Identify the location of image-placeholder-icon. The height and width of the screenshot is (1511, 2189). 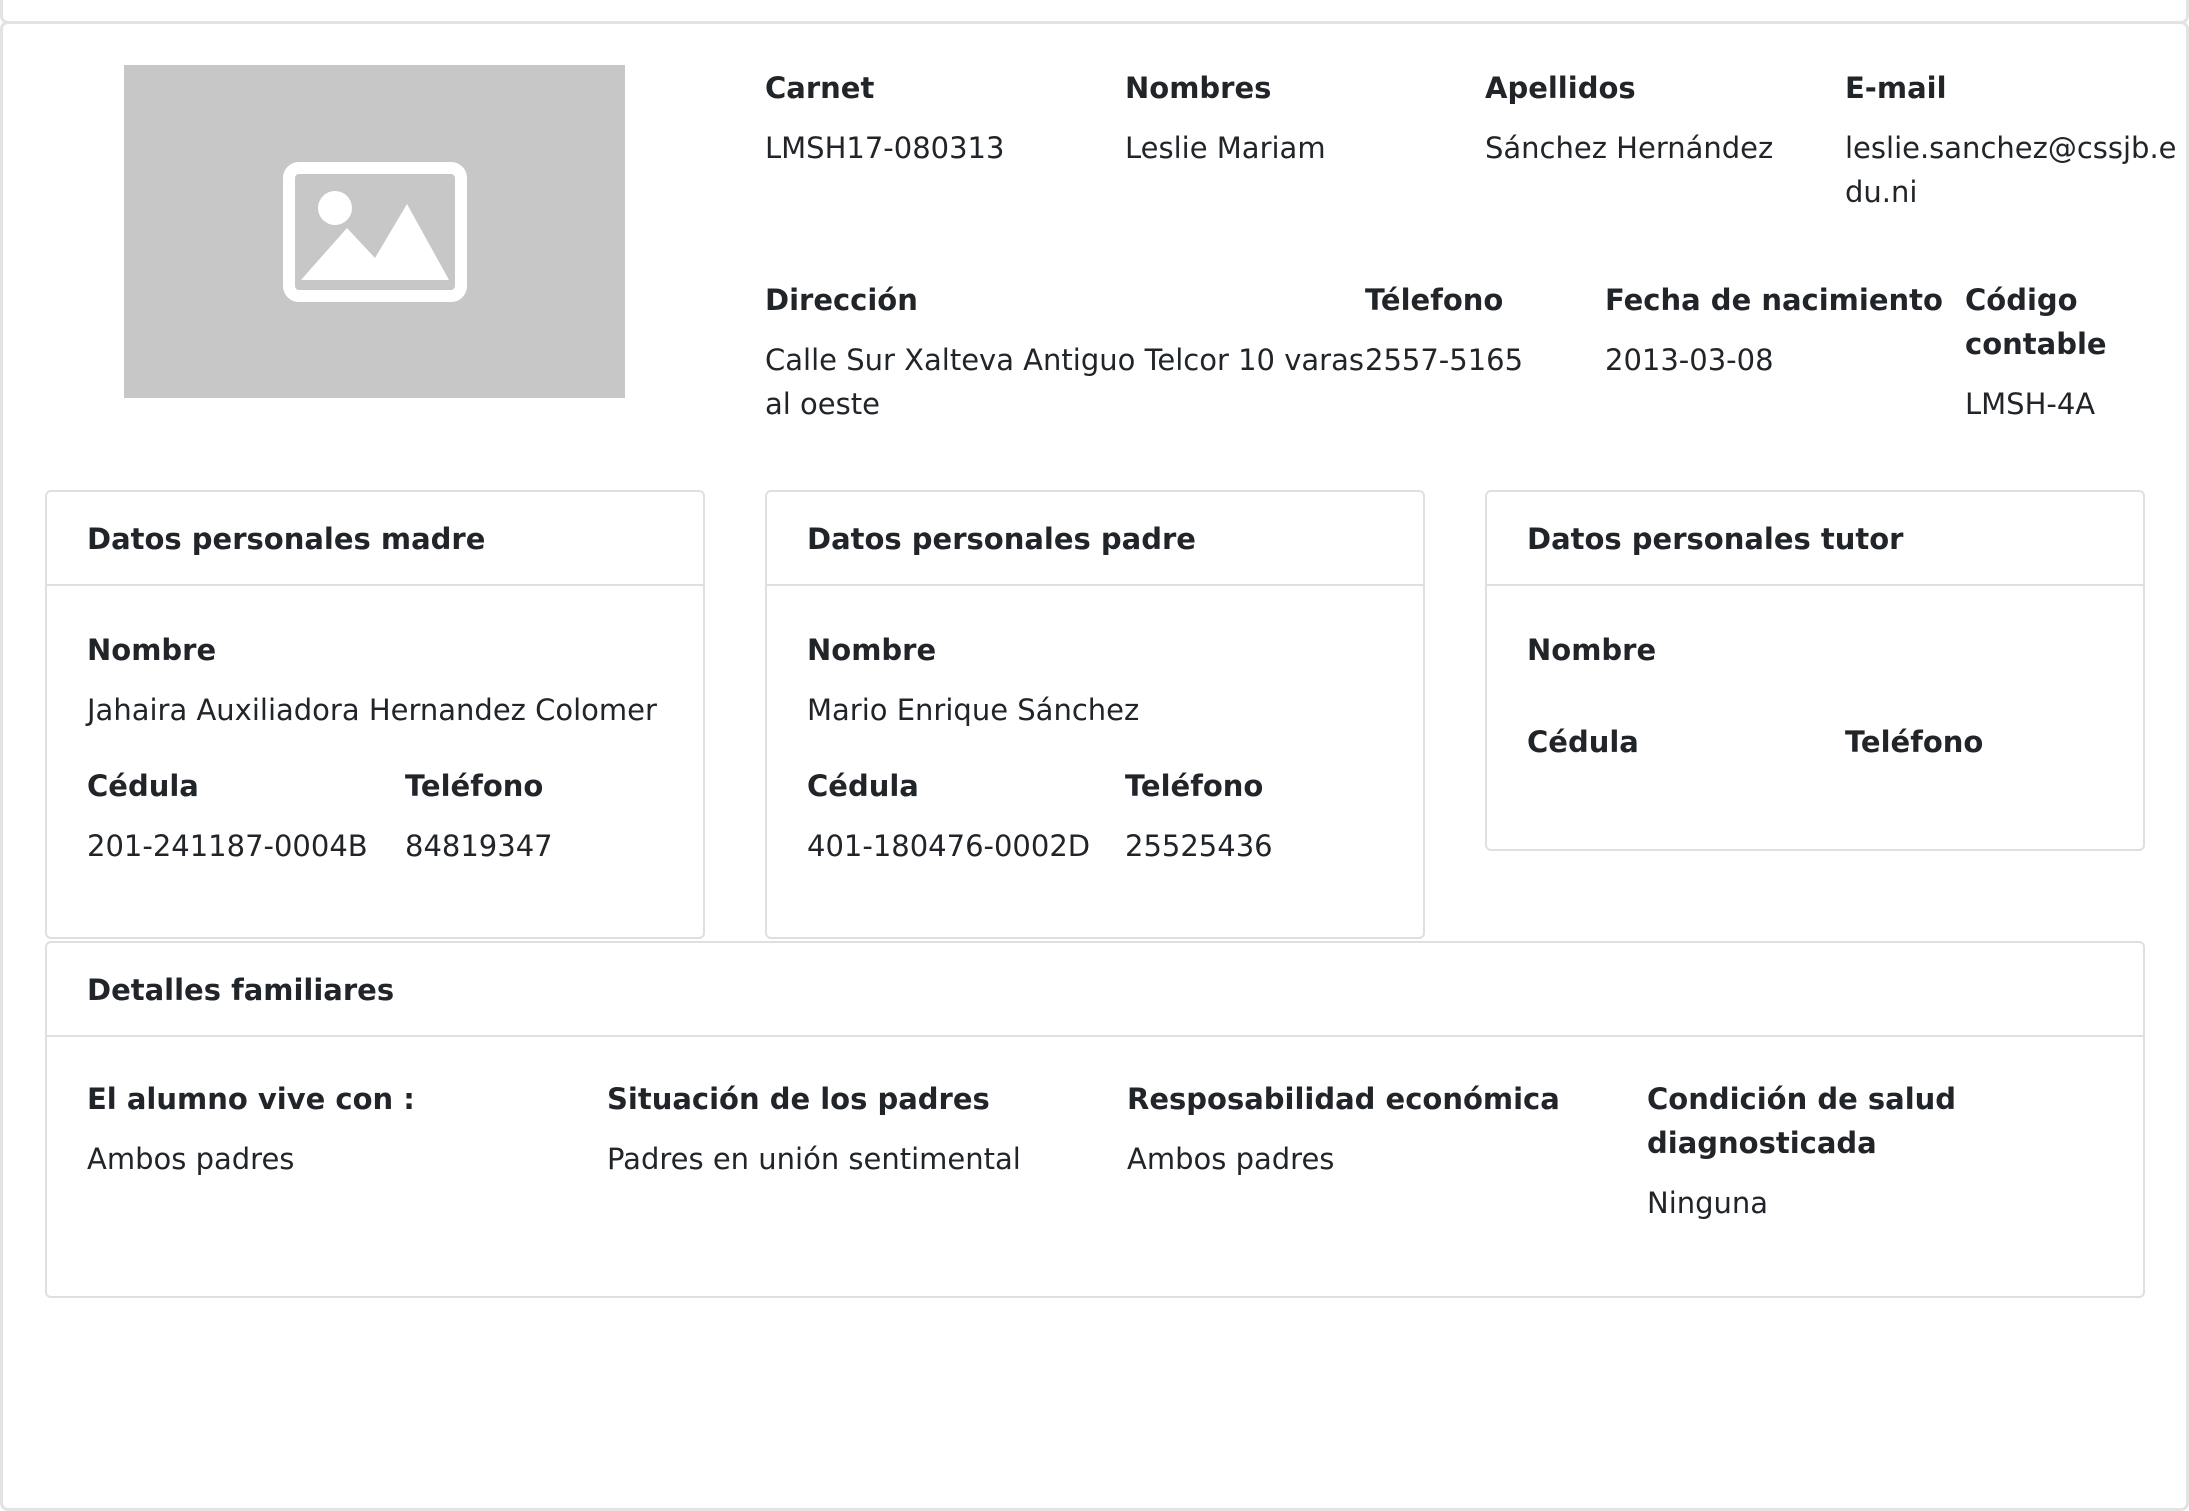
(374, 231).